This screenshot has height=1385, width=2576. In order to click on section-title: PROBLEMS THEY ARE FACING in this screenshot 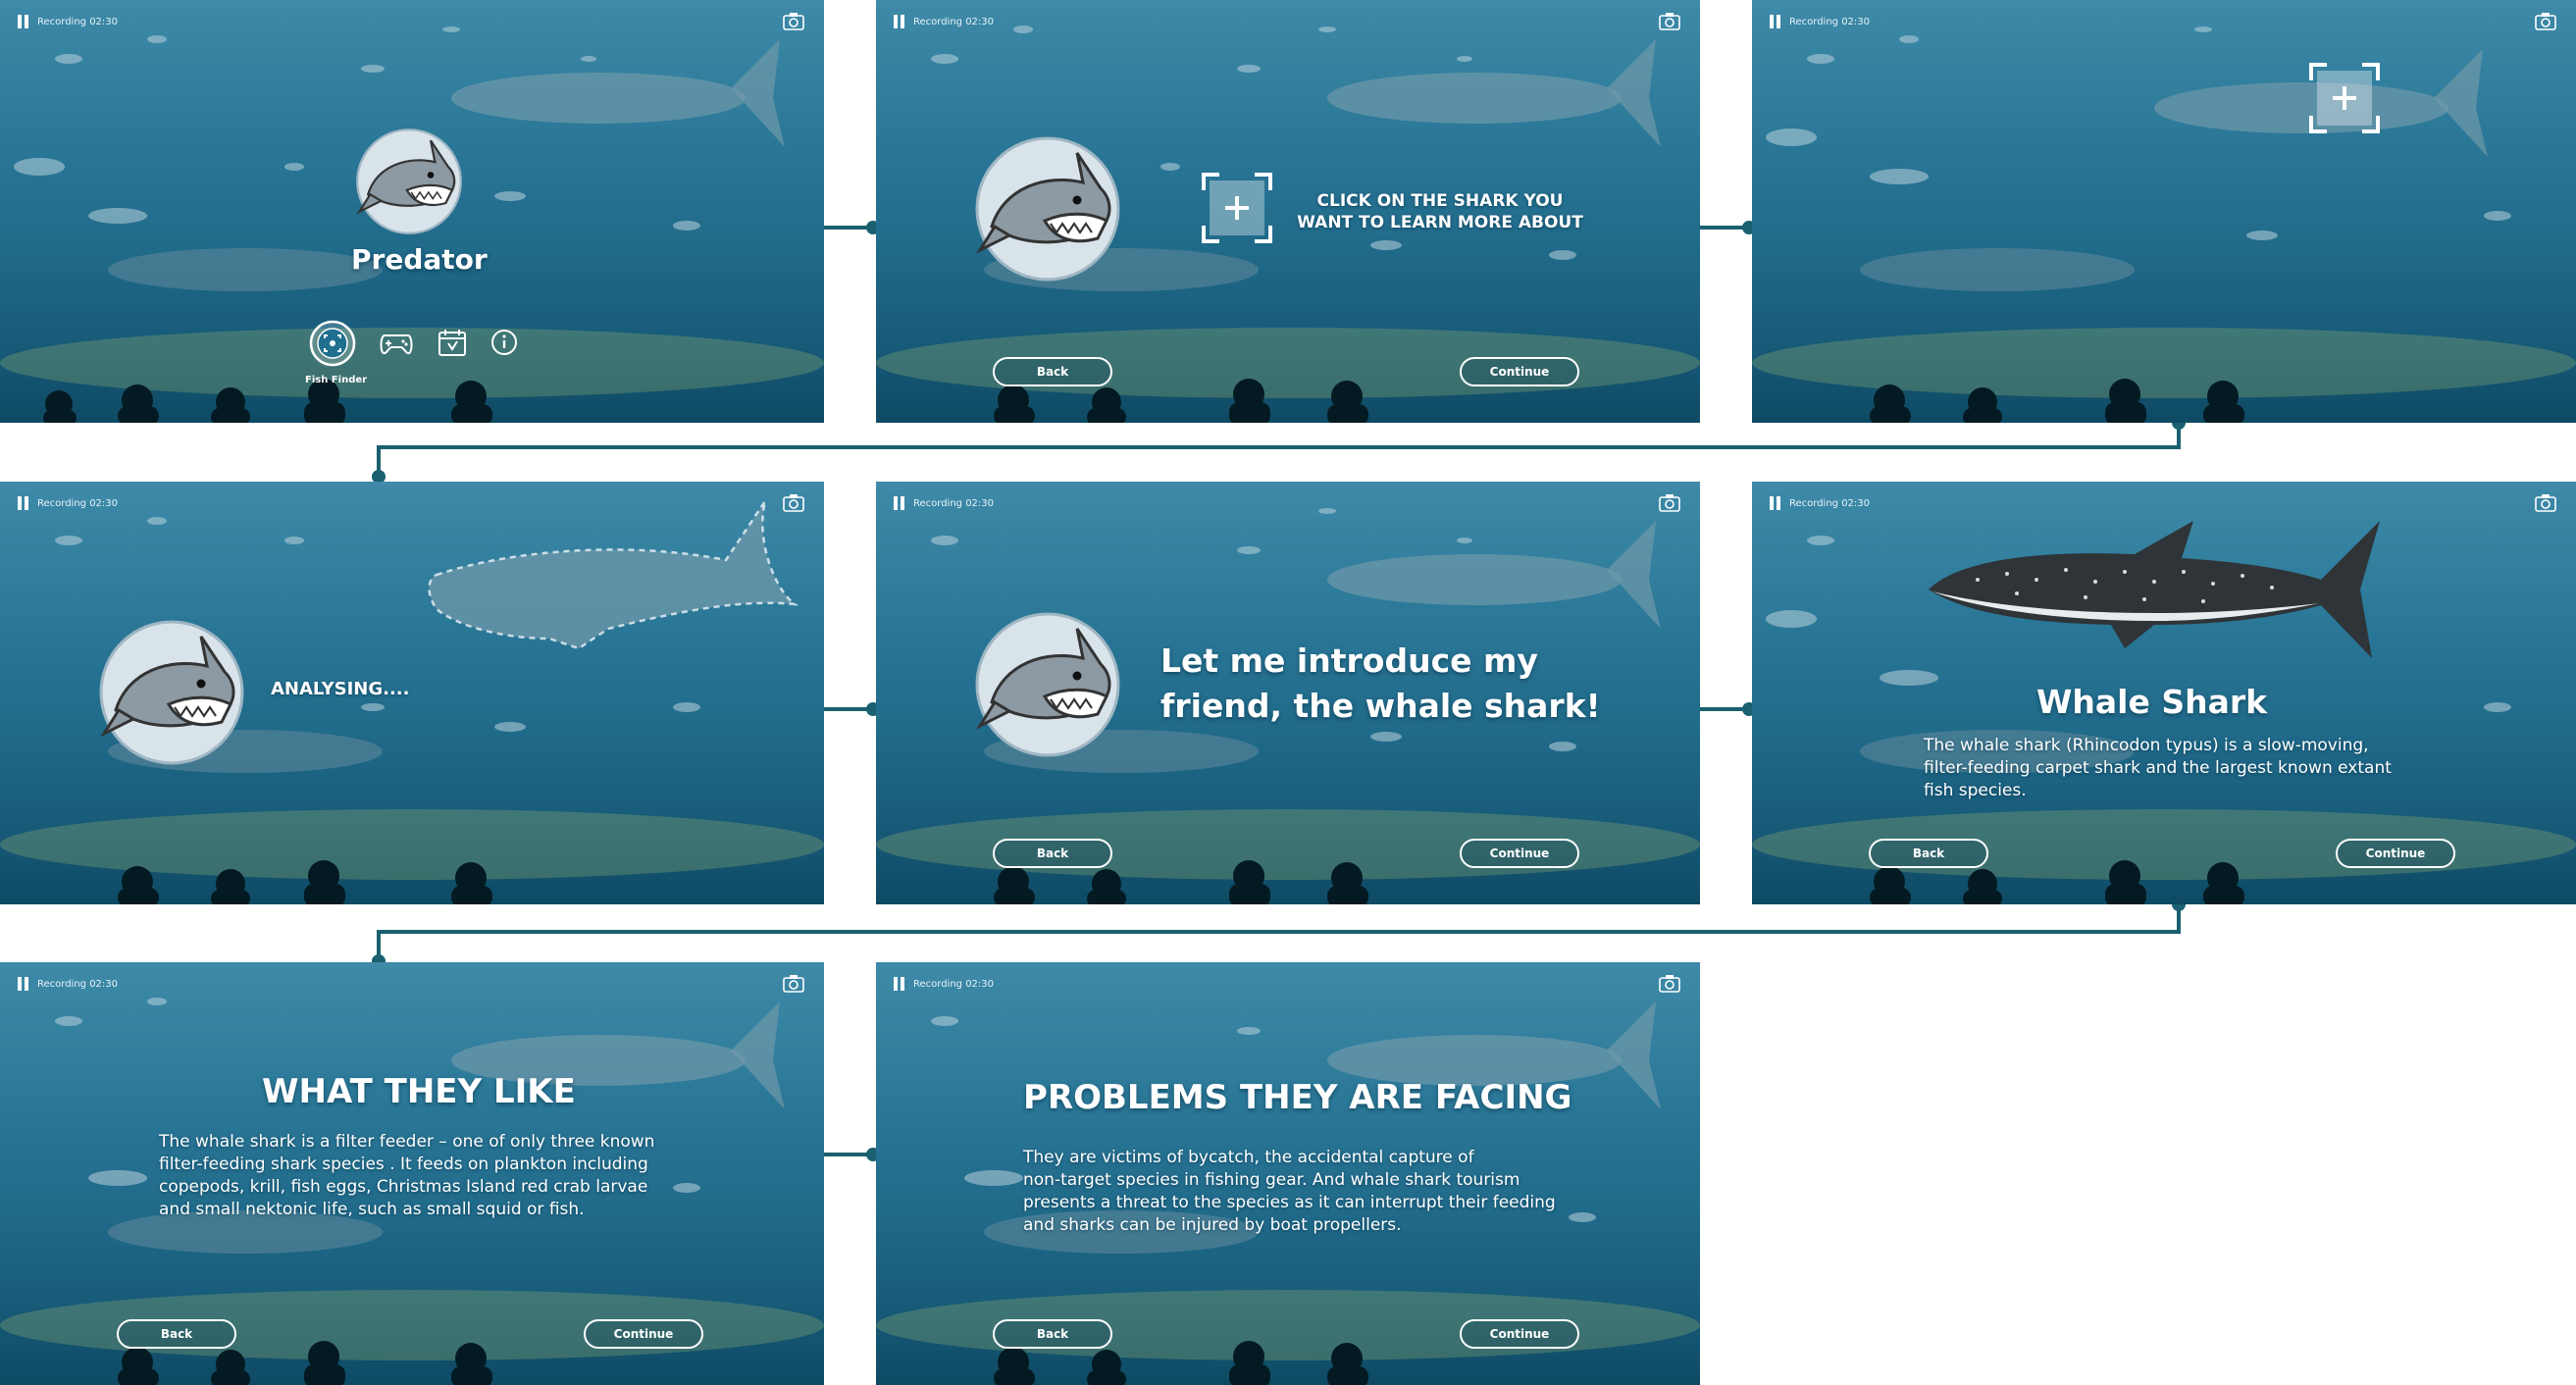, I will do `click(1297, 1098)`.